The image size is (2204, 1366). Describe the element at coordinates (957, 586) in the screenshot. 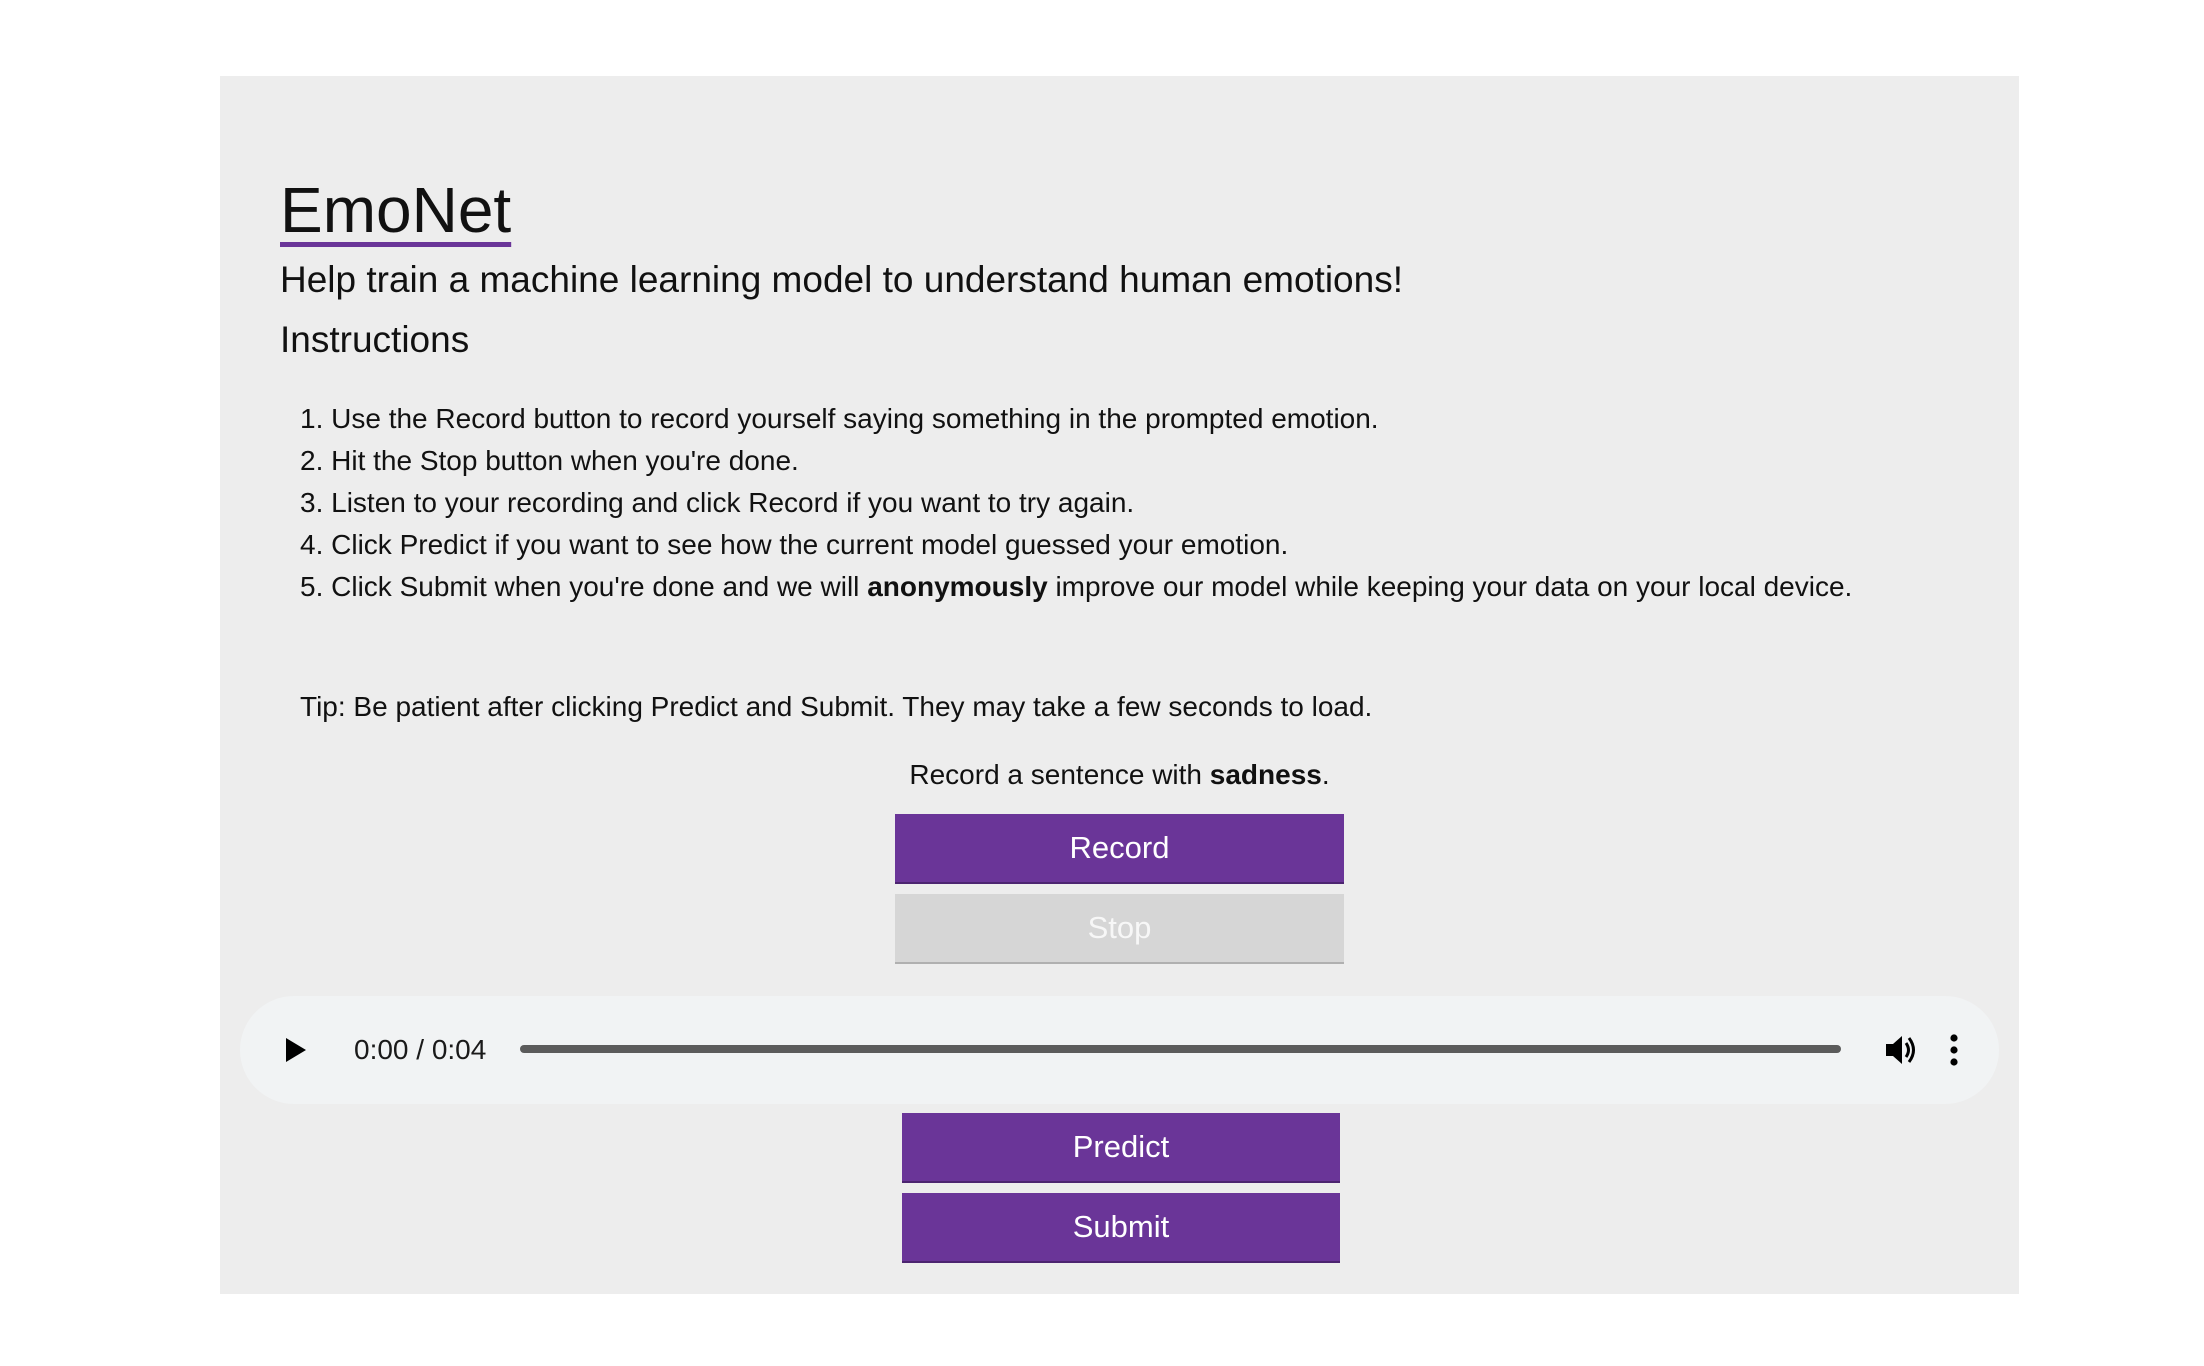

I see `instruction-step-5-emphasis: anonymously` at that location.